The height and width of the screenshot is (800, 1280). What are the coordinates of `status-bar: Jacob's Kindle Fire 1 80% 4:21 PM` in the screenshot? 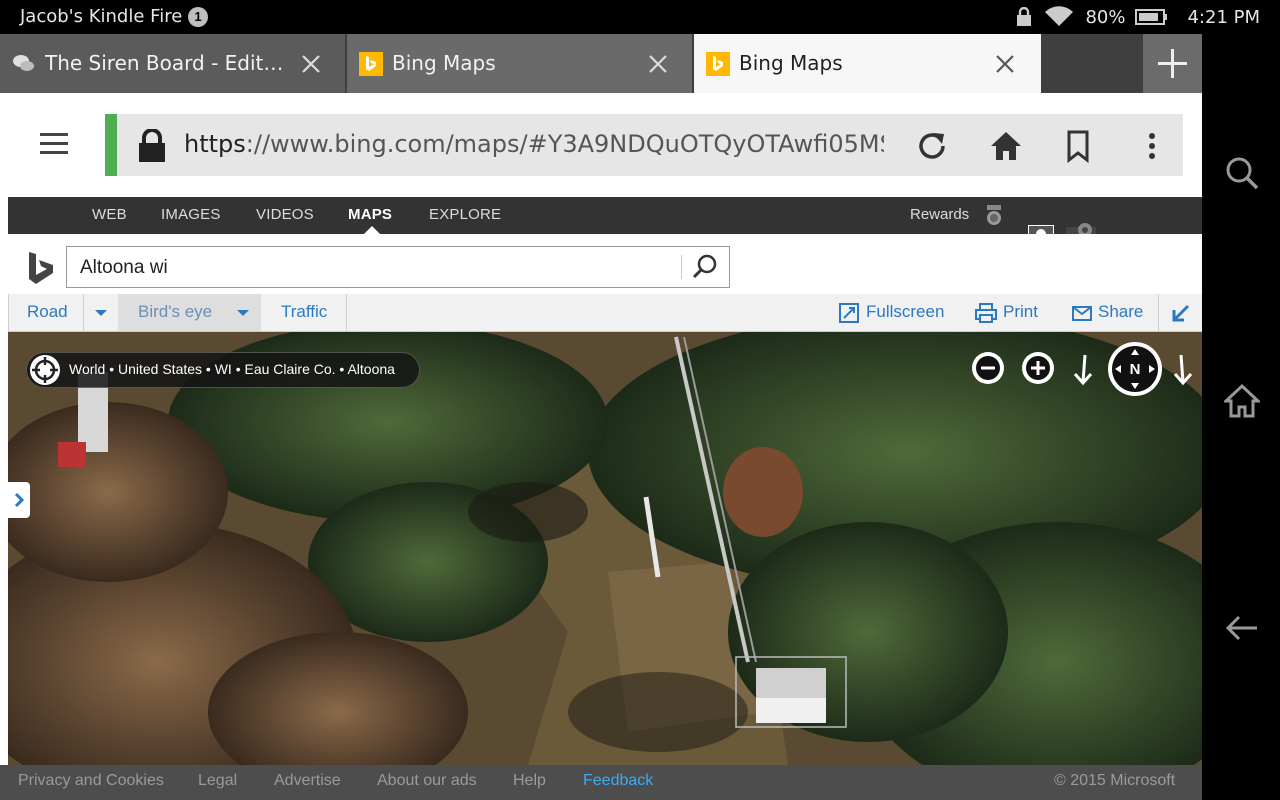 It's located at (640, 17).